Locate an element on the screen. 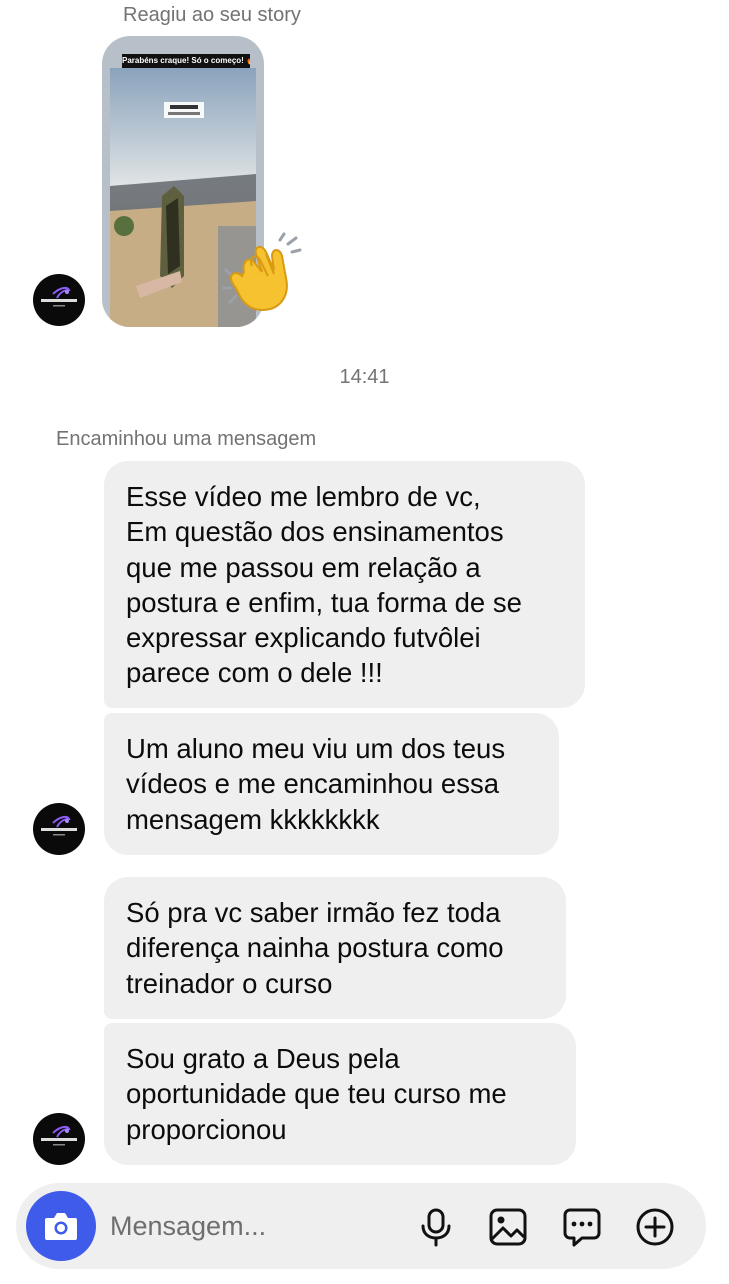 The image size is (729, 1284). camera-icon is located at coordinates (61, 1226).